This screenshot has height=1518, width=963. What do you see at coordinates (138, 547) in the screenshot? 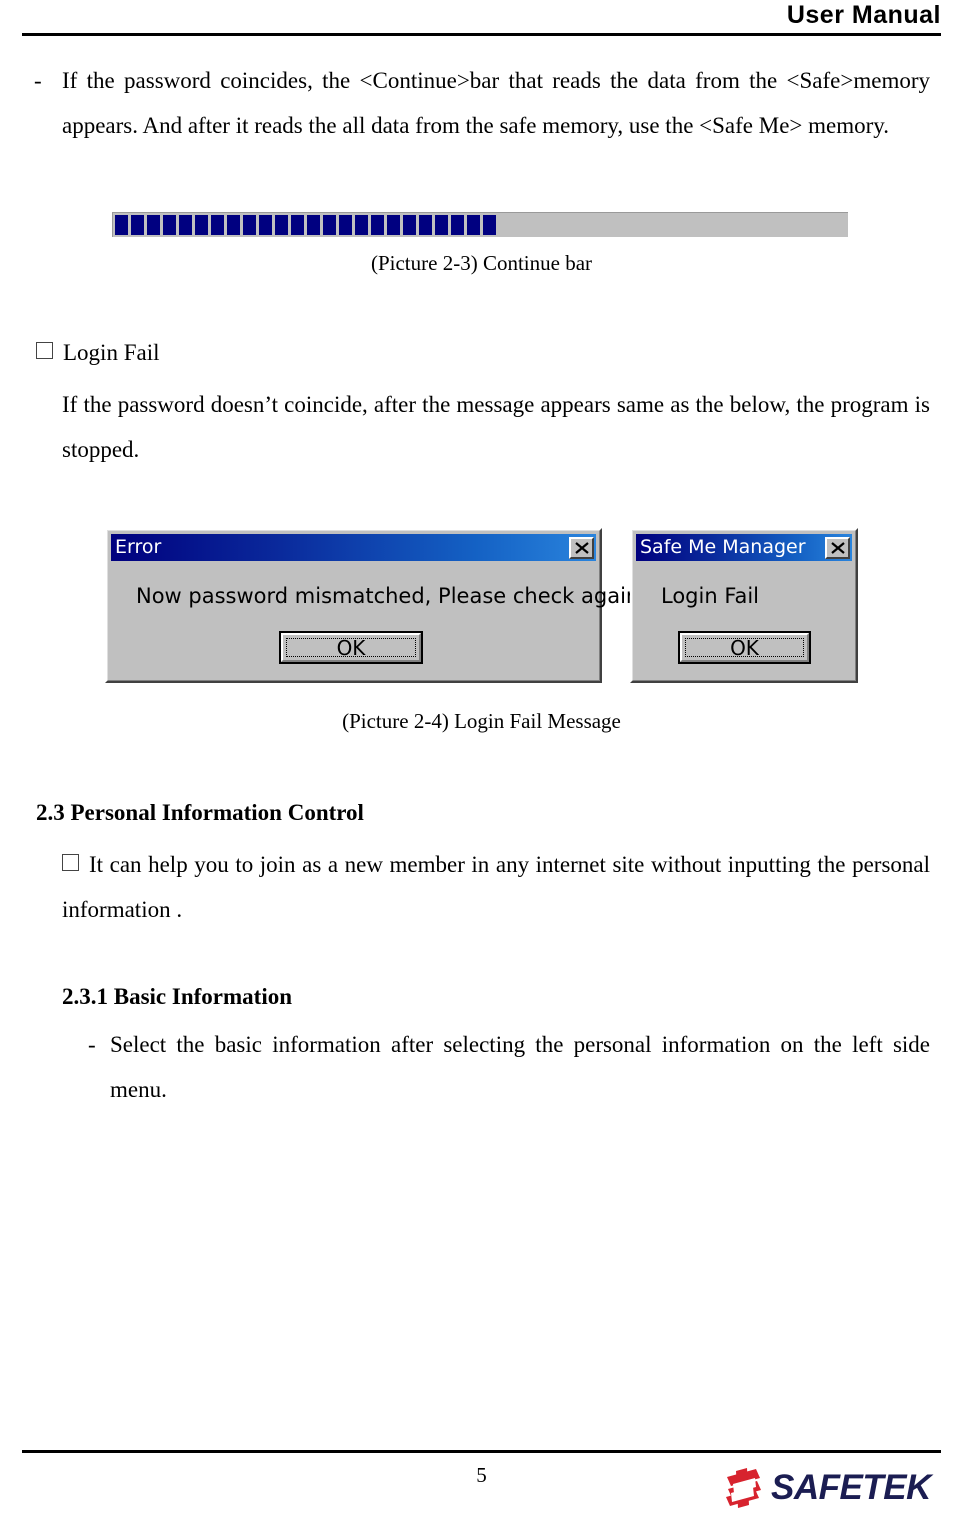
I see `error-dialog-title: Error` at bounding box center [138, 547].